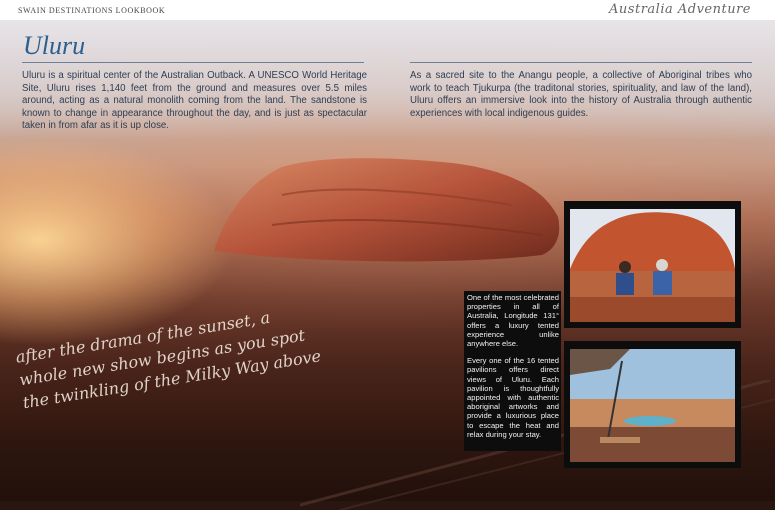  I want to click on brand-script-logo: Australia Adventure, so click(680, 9).